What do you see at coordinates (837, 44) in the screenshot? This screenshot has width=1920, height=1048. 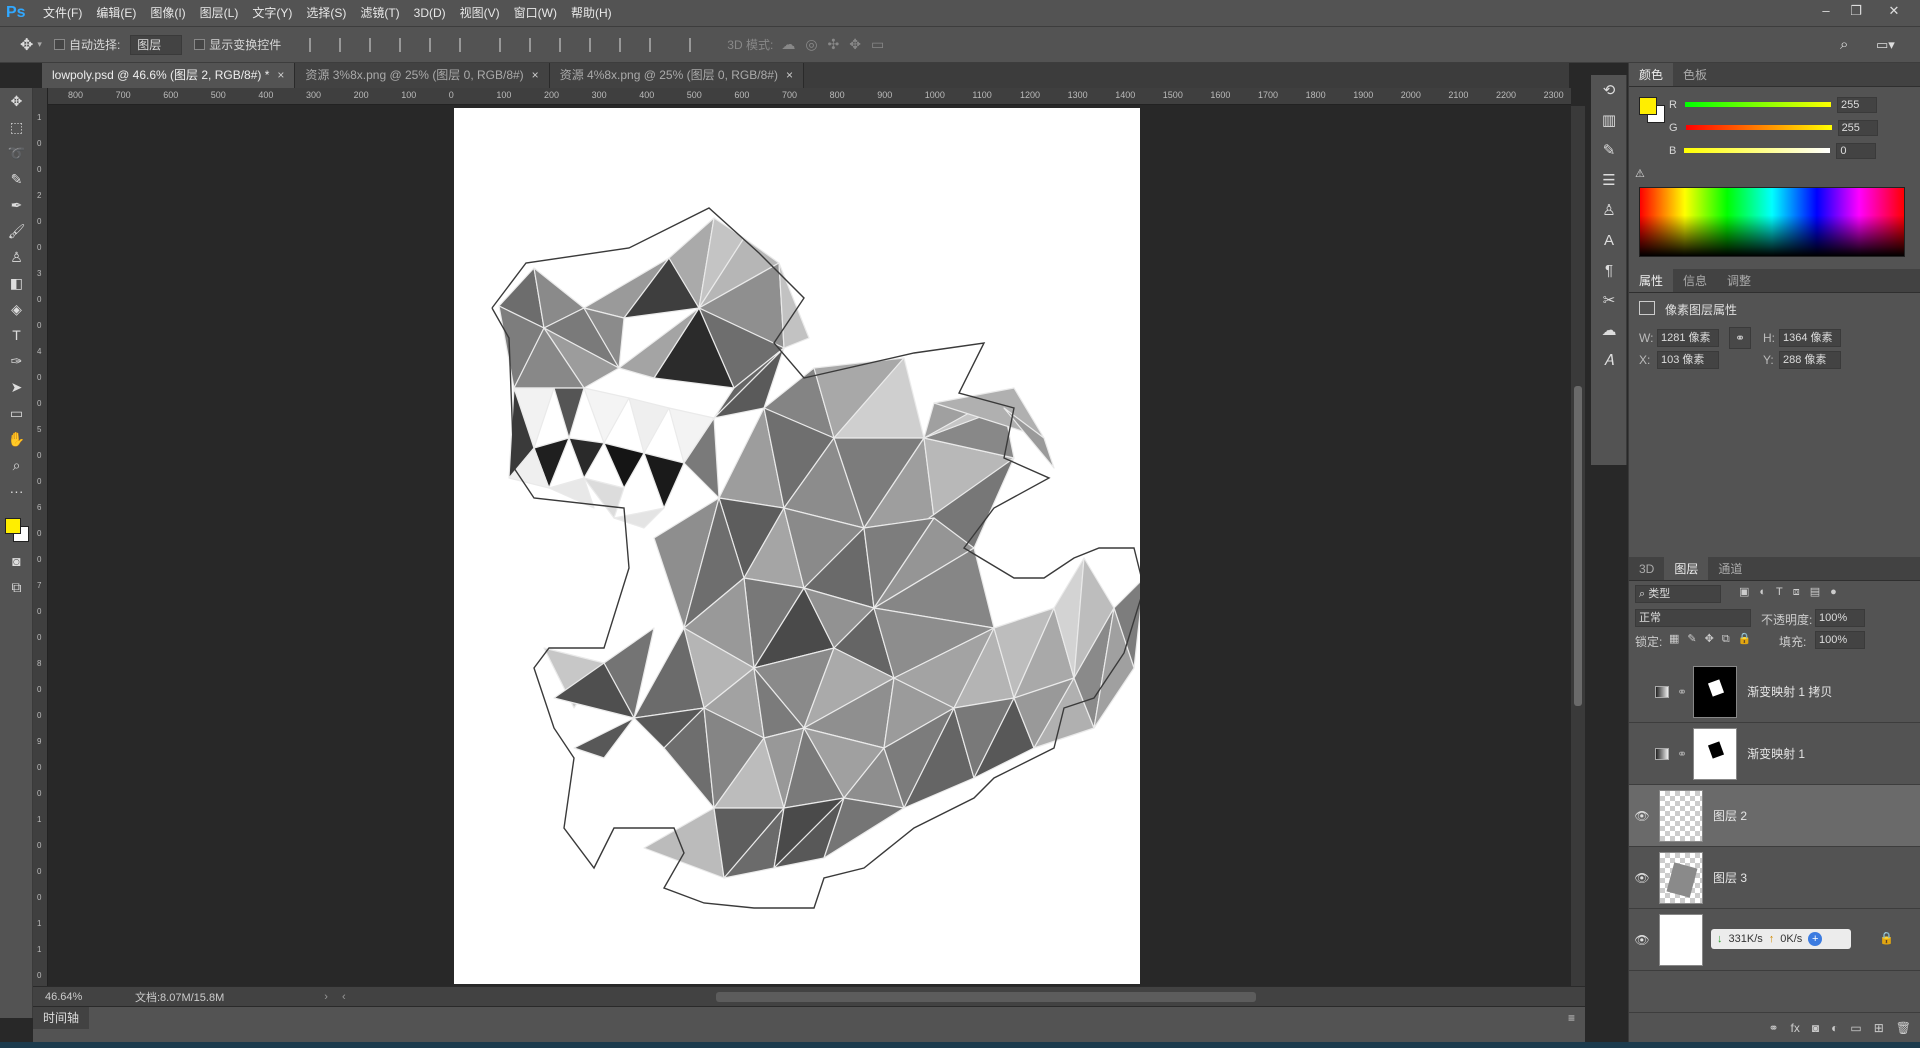 I see `3d-mode-icons: ☁◎✣✥▭` at bounding box center [837, 44].